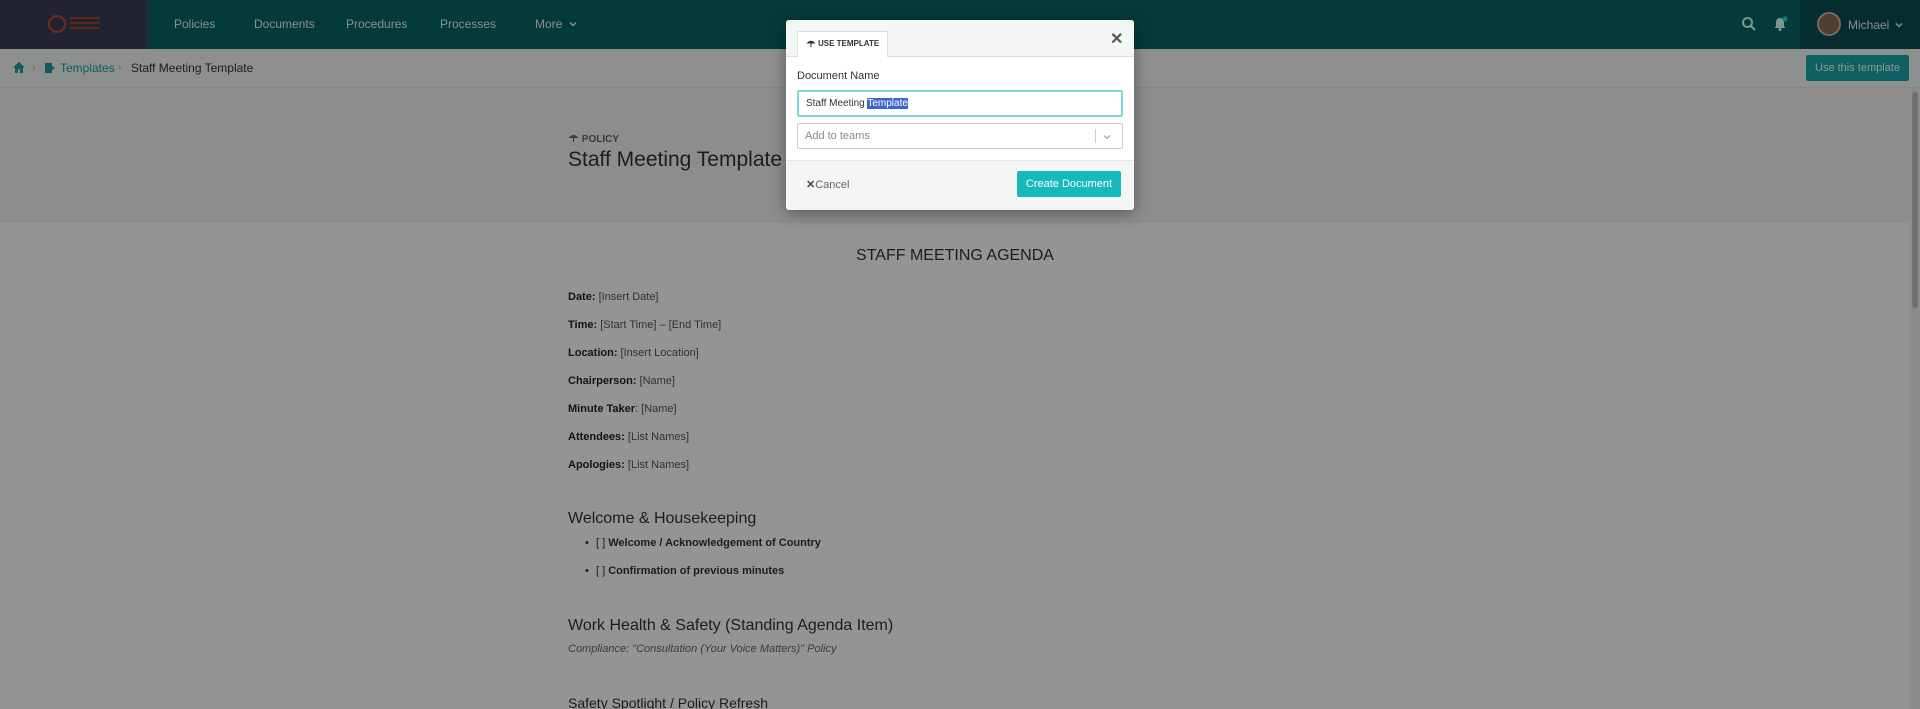 The height and width of the screenshot is (709, 1920). I want to click on modal-tab-label: USE TEMPLATE, so click(849, 43).